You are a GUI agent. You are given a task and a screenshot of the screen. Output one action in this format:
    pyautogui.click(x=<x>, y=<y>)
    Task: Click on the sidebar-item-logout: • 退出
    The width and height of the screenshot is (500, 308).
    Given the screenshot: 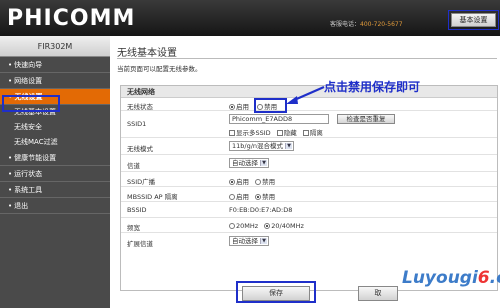 What is the action you would take?
    pyautogui.click(x=55, y=206)
    